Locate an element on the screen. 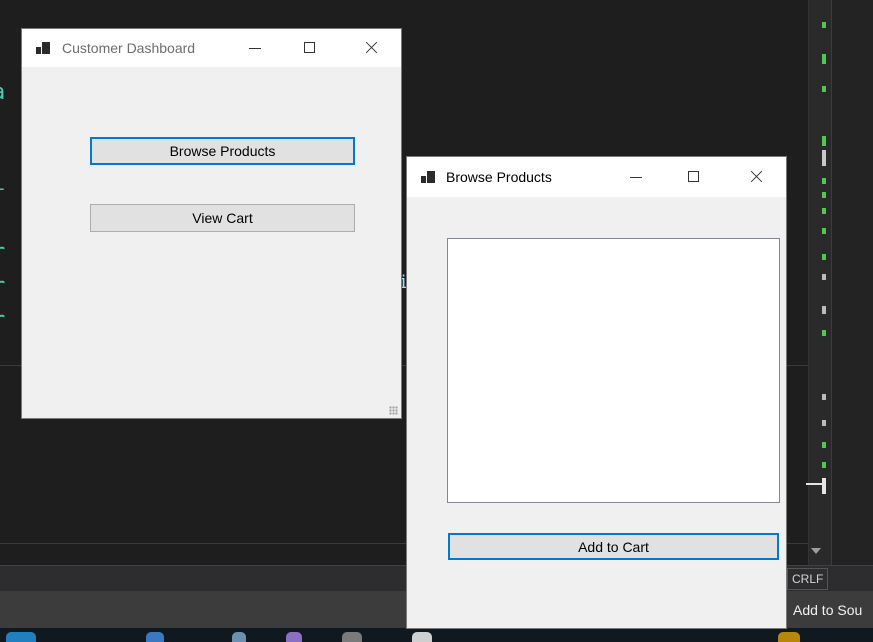 The height and width of the screenshot is (642, 873). side-panel is located at coordinates (852, 295).